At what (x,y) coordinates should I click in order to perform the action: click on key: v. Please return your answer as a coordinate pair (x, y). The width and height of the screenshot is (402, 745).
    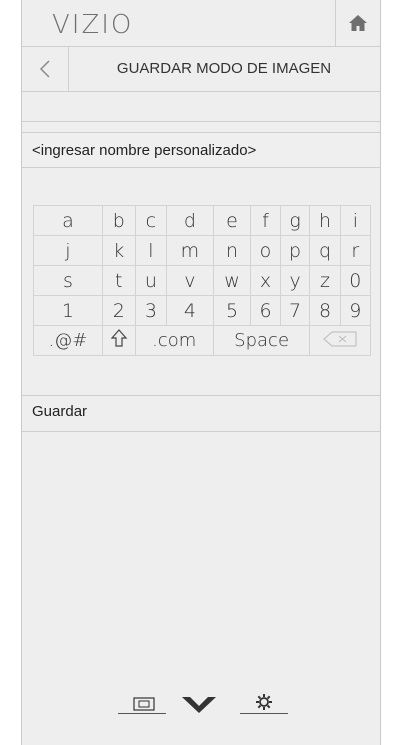
    Looking at the image, I should click on (190, 280).